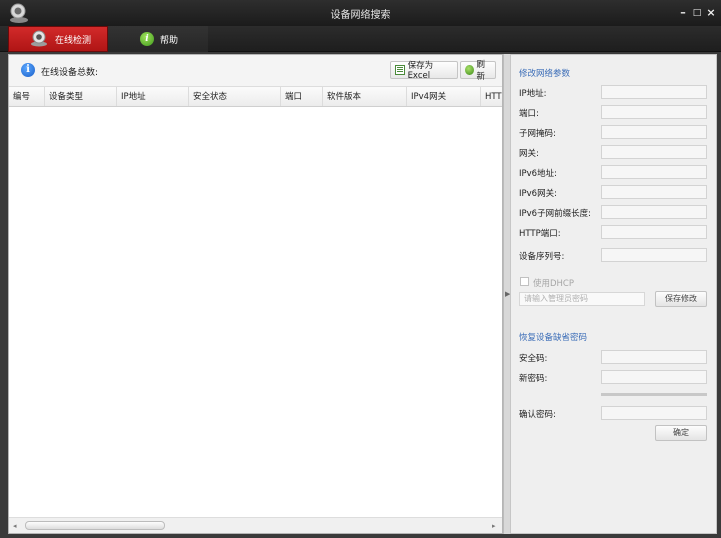  I want to click on maximize-button: □, so click(697, 13).